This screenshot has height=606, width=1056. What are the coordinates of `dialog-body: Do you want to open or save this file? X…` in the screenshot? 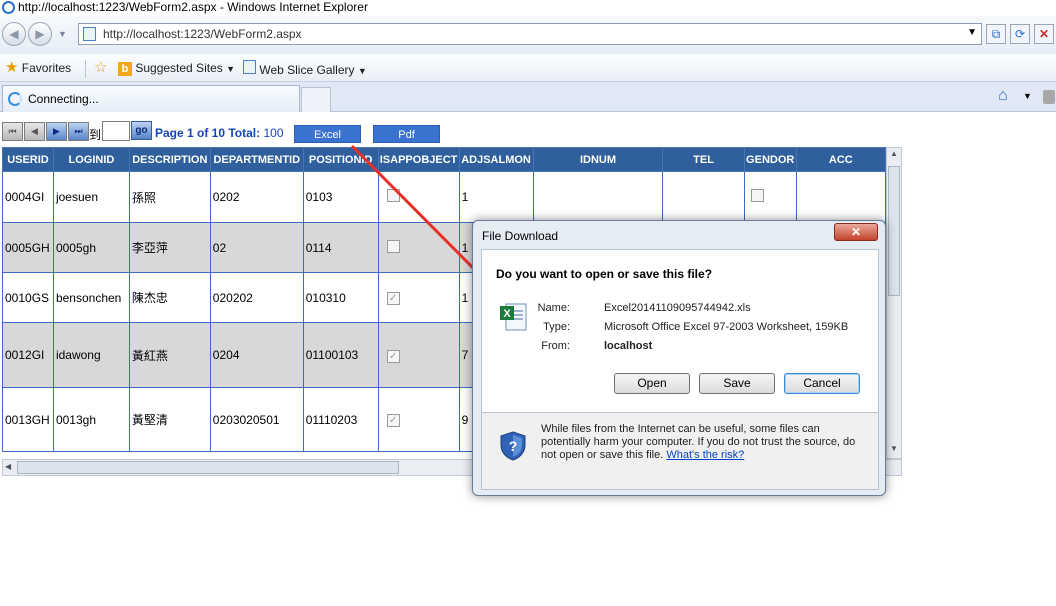 It's located at (680, 369).